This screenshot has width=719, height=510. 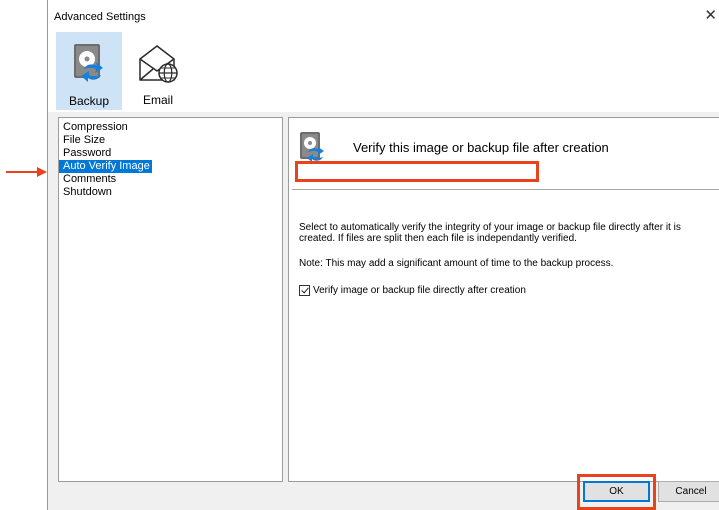 What do you see at coordinates (383, 16) in the screenshot?
I see `title-bar: Advanced Settings ✕` at bounding box center [383, 16].